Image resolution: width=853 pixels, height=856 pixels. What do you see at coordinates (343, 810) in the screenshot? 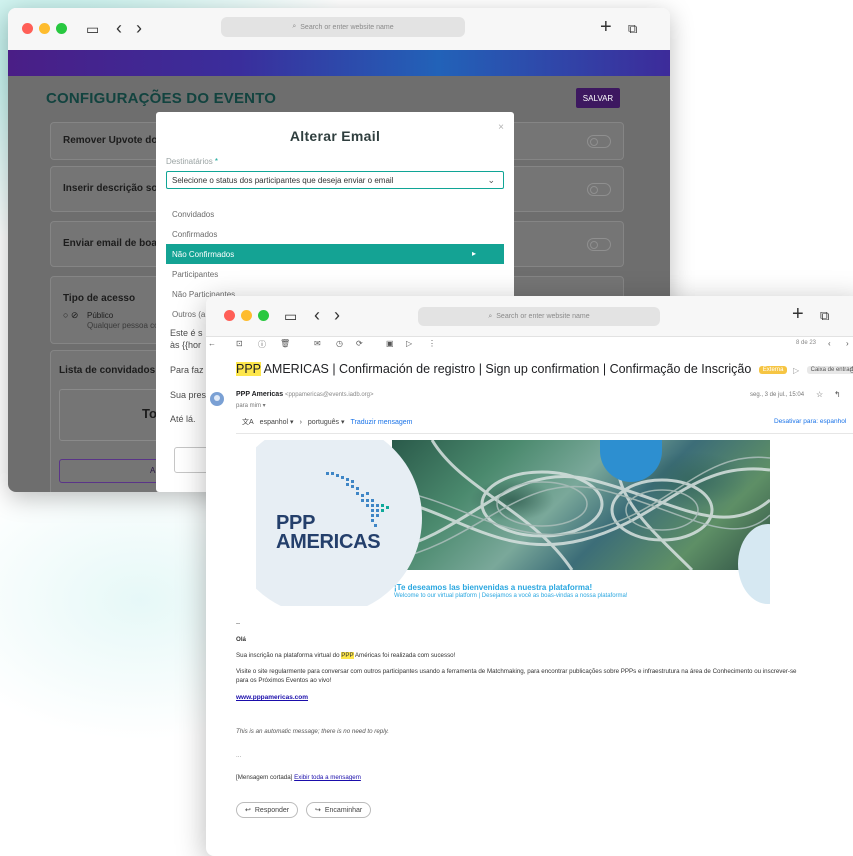
I see `forward-label: Encaminhar` at bounding box center [343, 810].